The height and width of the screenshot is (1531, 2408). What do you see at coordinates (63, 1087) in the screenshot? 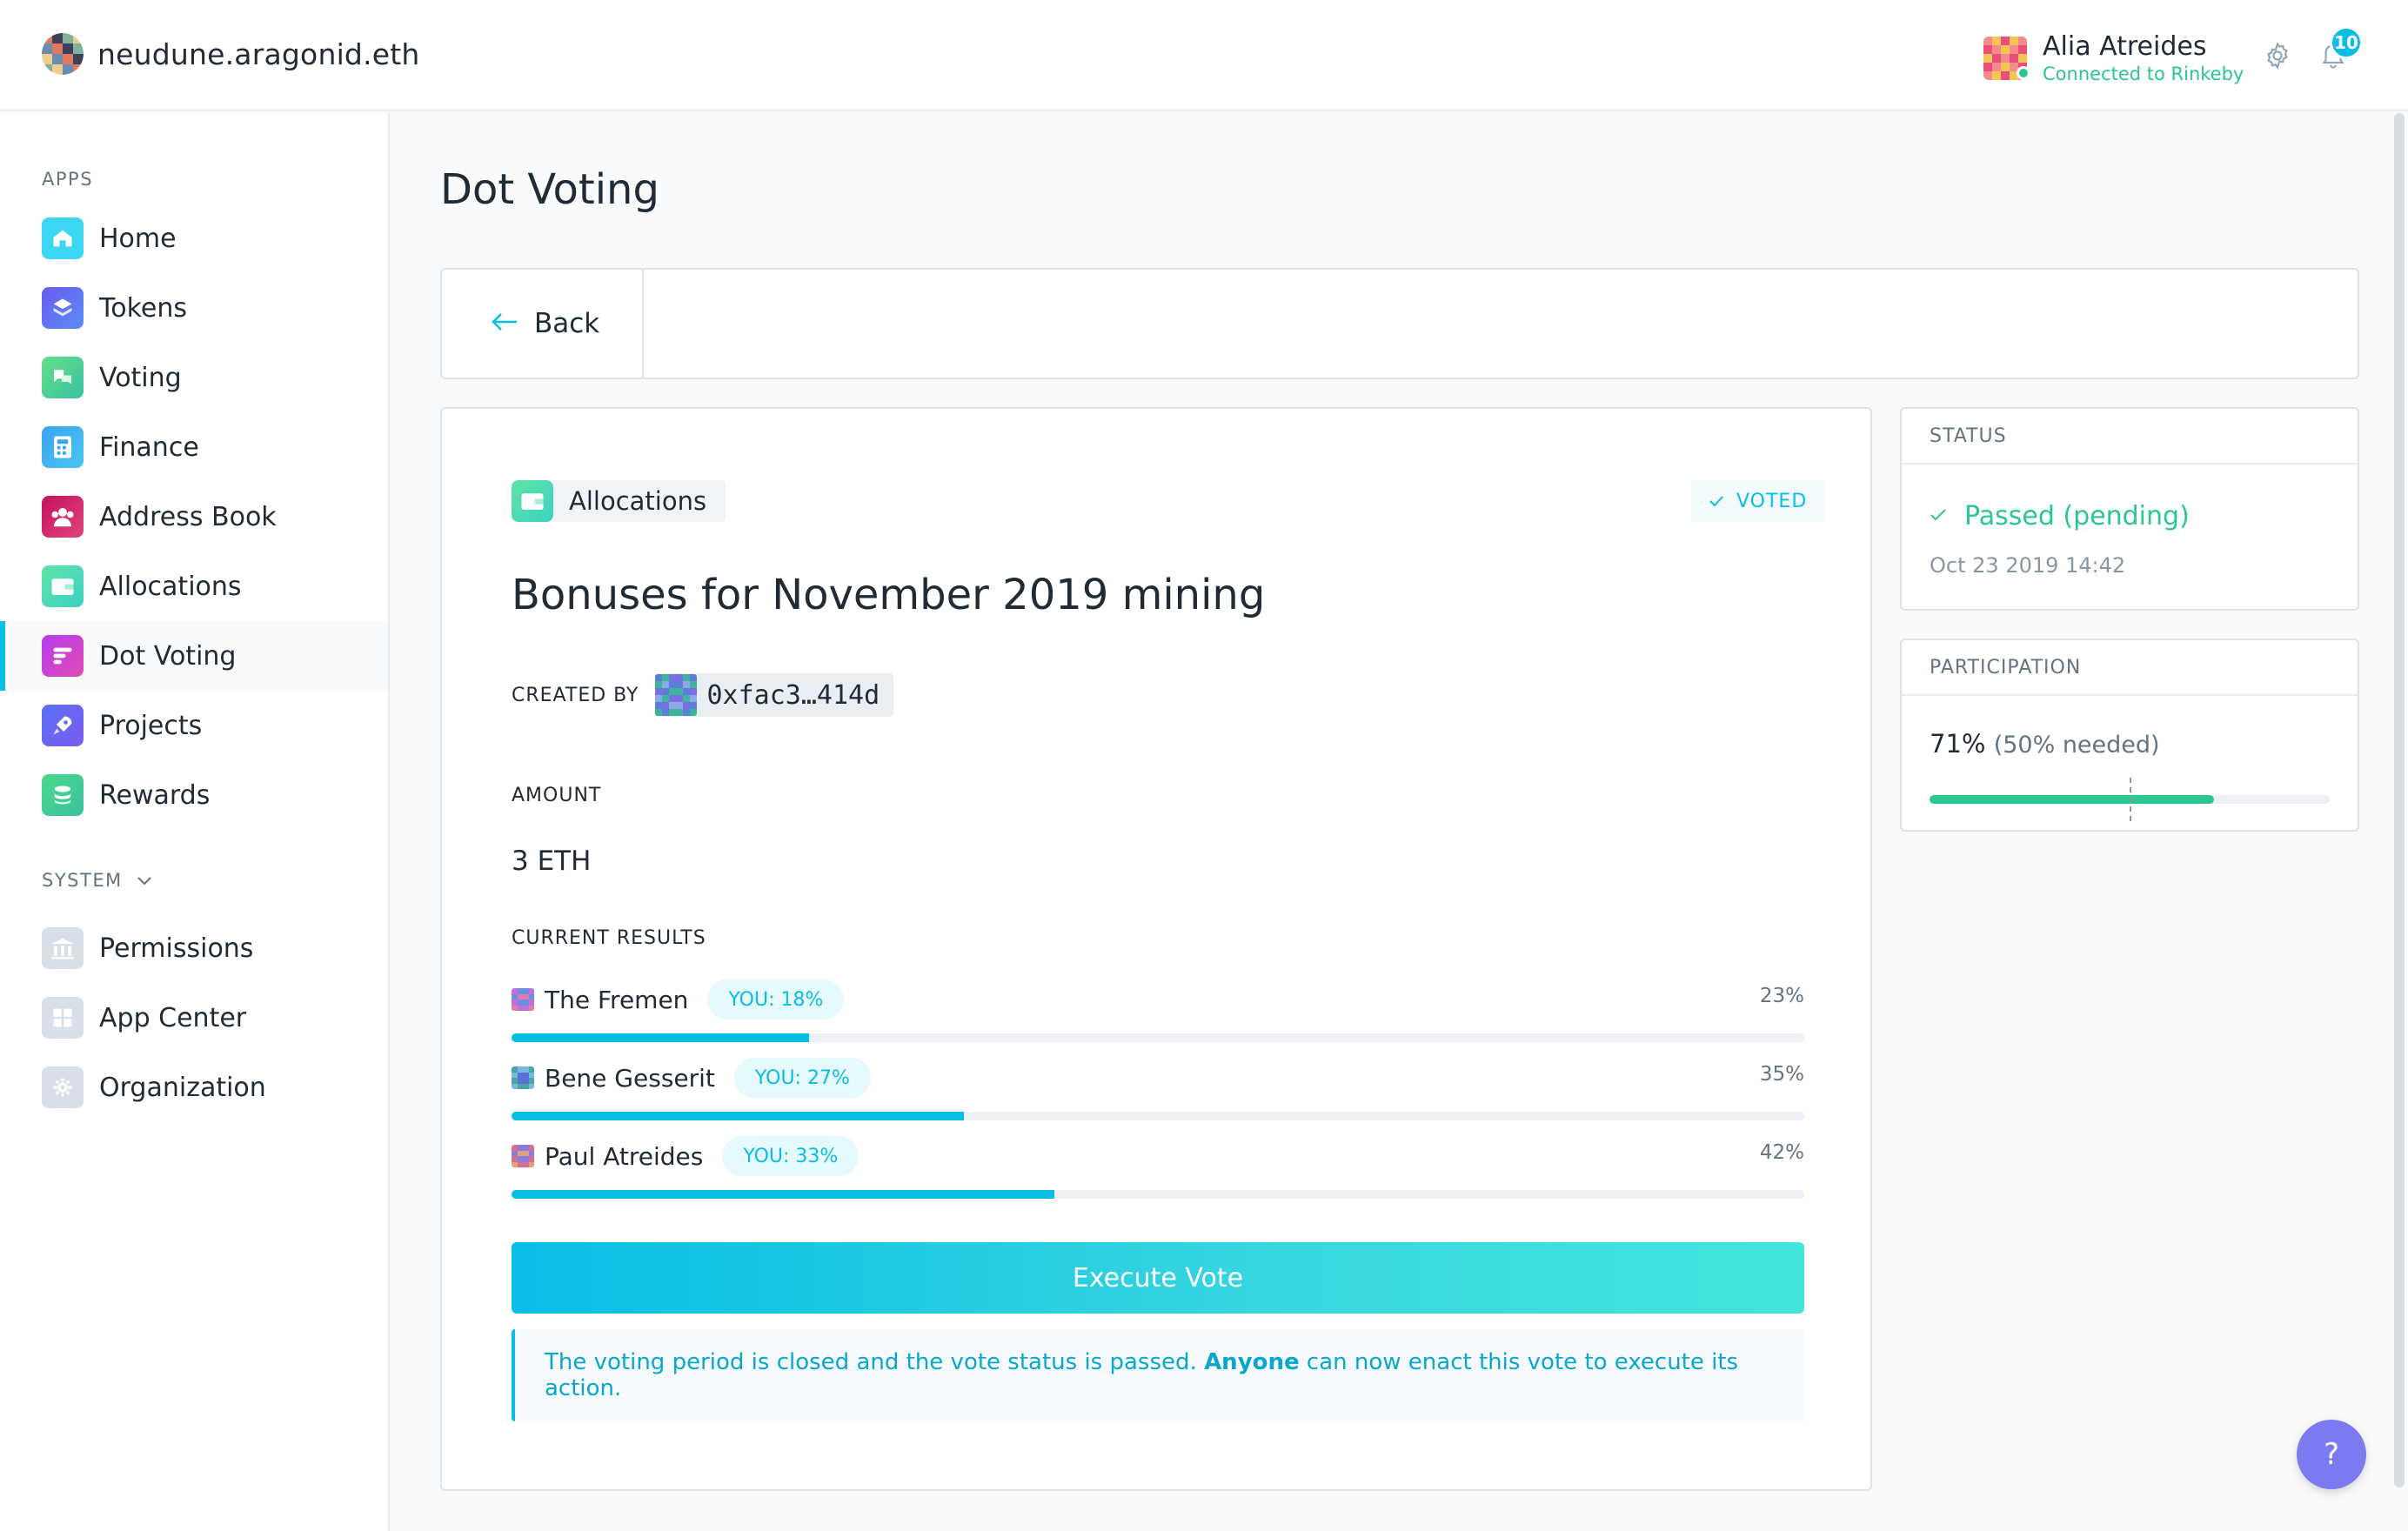
I see `organization-icon` at bounding box center [63, 1087].